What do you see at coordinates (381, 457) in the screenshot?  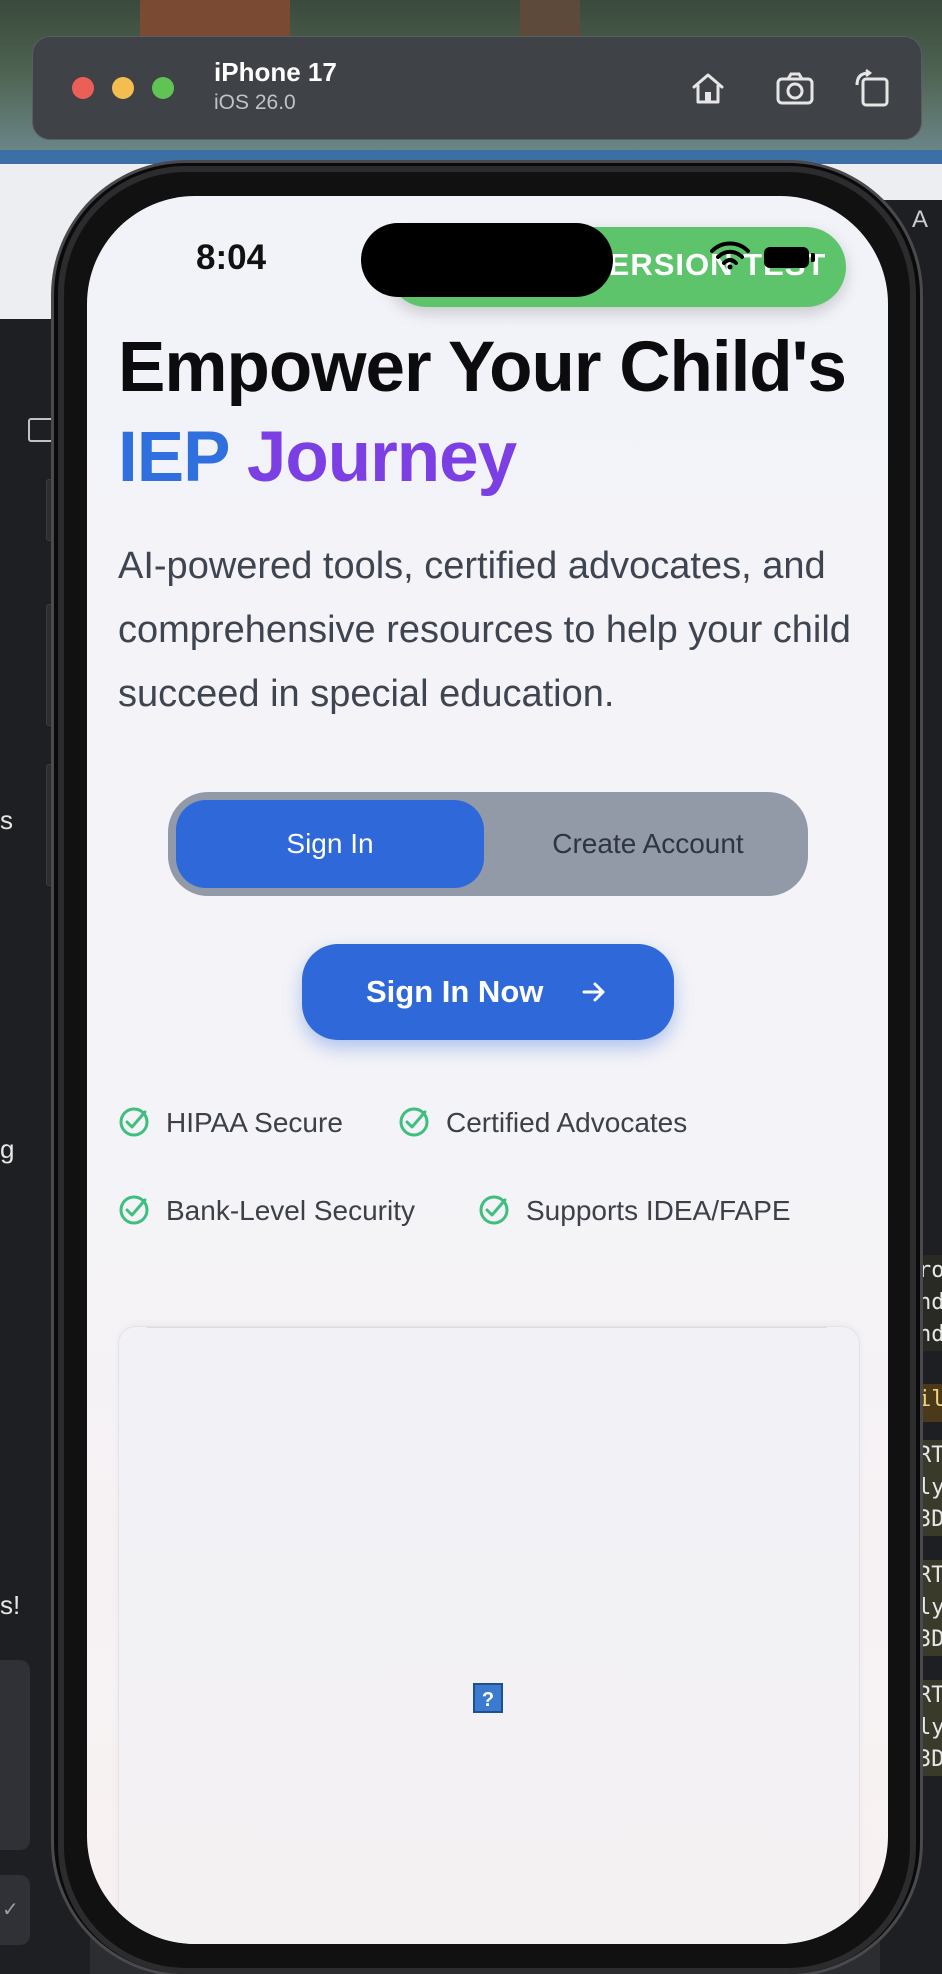 I see `hero-title-journey: Journey` at bounding box center [381, 457].